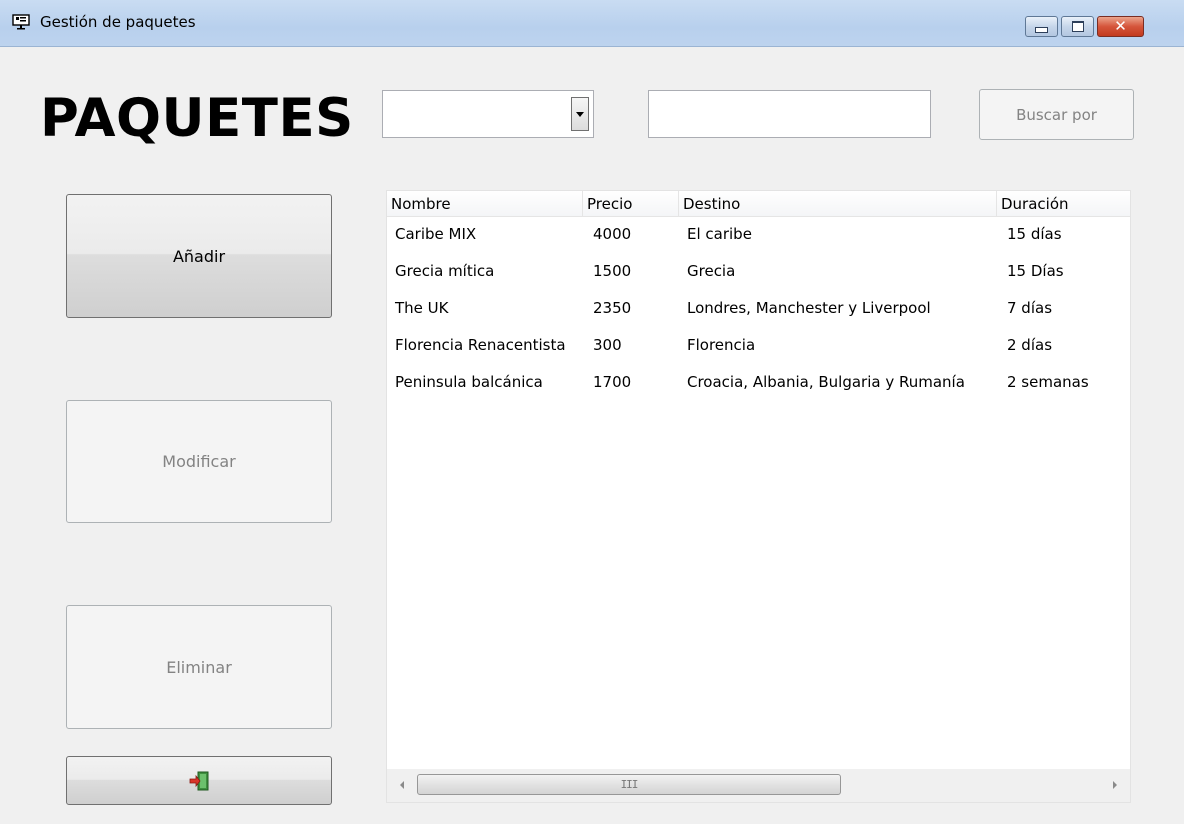 The width and height of the screenshot is (1184, 824). What do you see at coordinates (1056, 114) in the screenshot?
I see `search-button: Buscar por` at bounding box center [1056, 114].